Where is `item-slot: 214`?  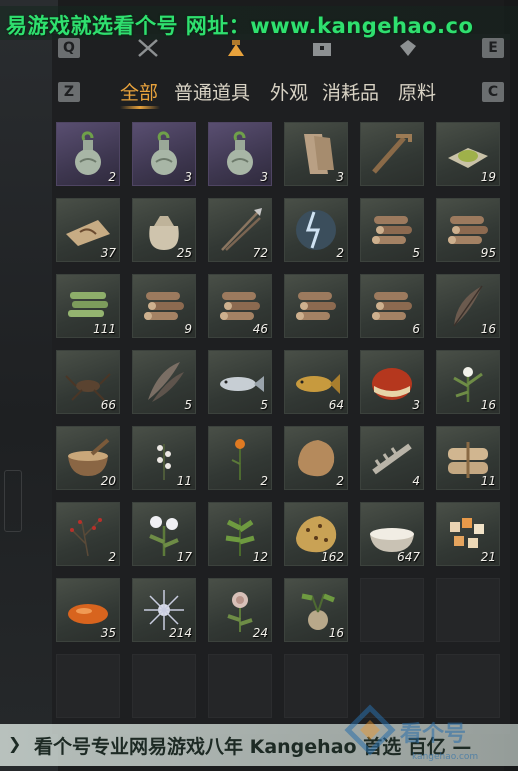
item-slot: 214 is located at coordinates (164, 610).